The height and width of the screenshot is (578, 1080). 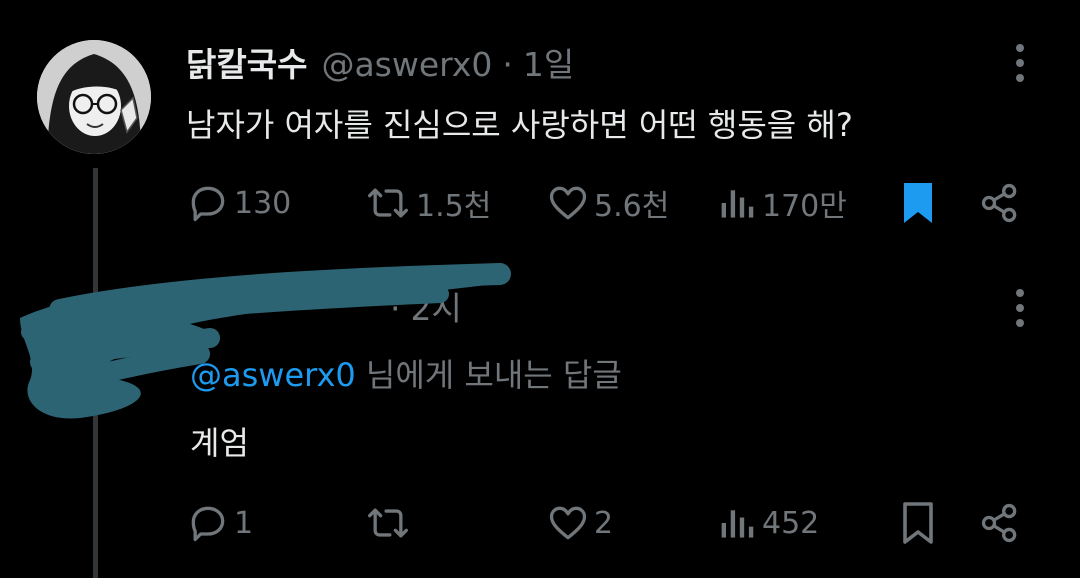 What do you see at coordinates (791, 523) in the screenshot?
I see `views-count: 452` at bounding box center [791, 523].